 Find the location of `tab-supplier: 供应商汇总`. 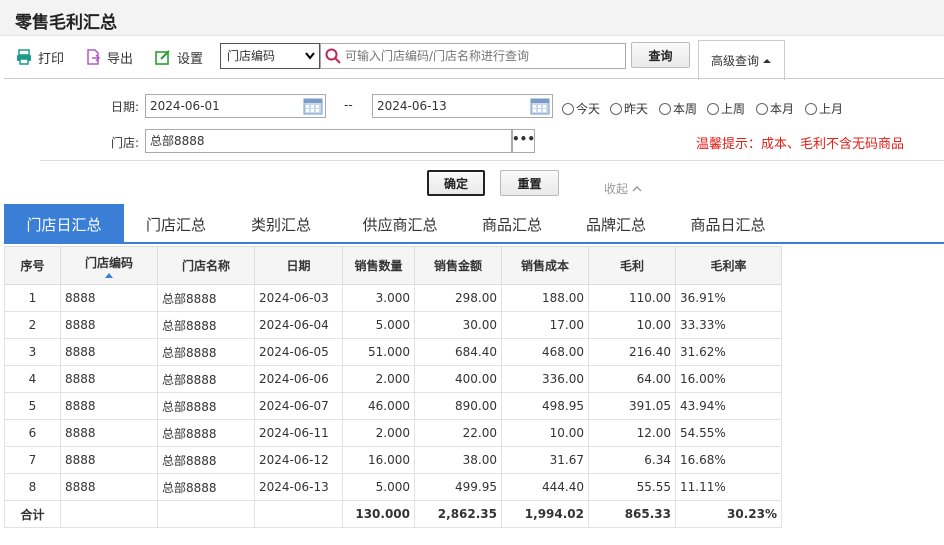

tab-supplier: 供应商汇总 is located at coordinates (400, 224).